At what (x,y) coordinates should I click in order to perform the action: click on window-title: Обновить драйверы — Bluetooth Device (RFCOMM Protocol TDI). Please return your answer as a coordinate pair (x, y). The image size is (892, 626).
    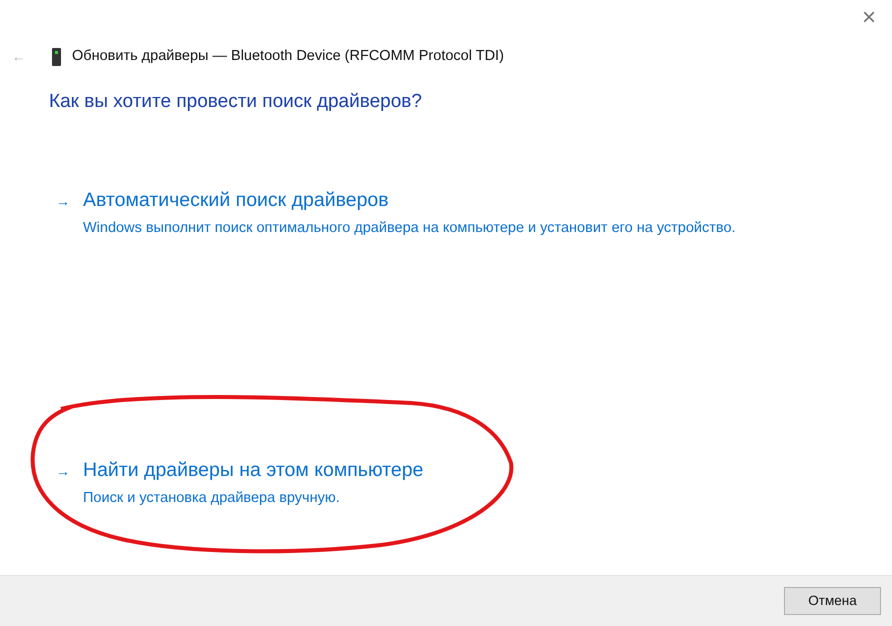
    Looking at the image, I should click on (288, 56).